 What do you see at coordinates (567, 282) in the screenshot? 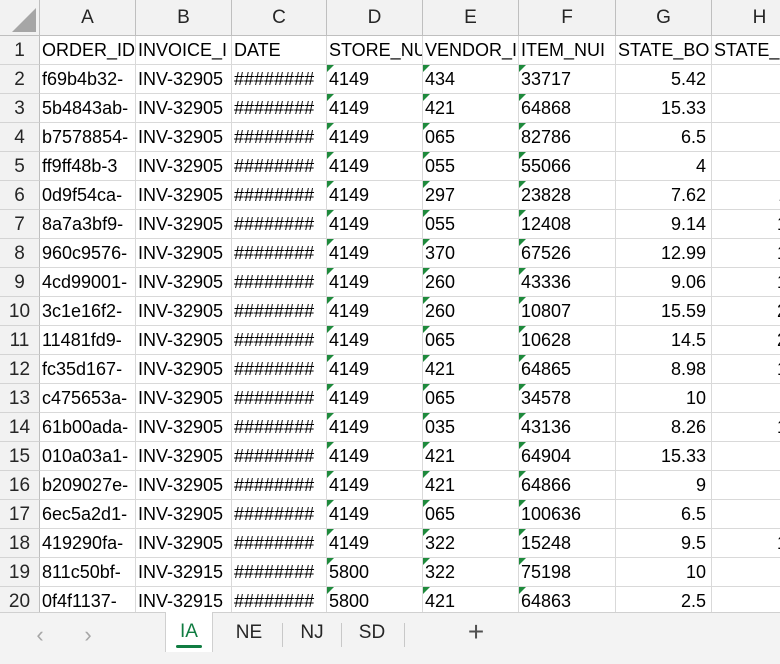
I see `cell-f9: 43336` at bounding box center [567, 282].